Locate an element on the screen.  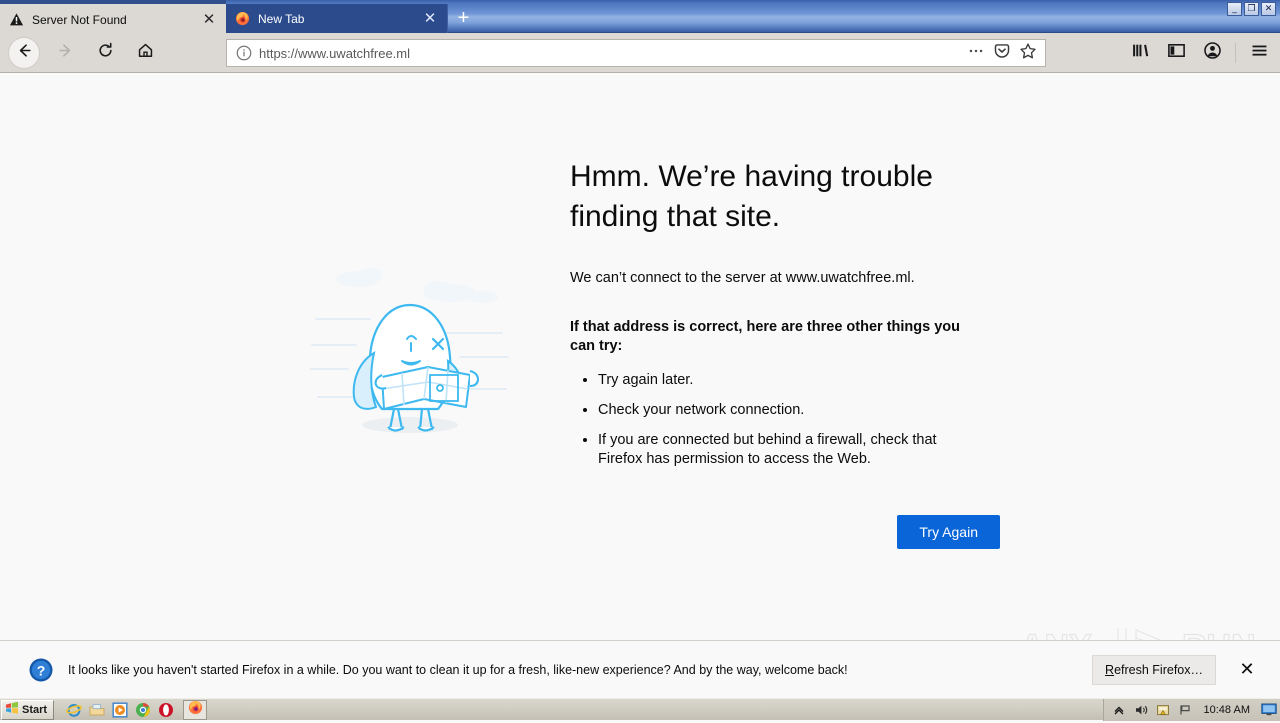
show-hidden-icons-chevron is located at coordinates (1119, 710).